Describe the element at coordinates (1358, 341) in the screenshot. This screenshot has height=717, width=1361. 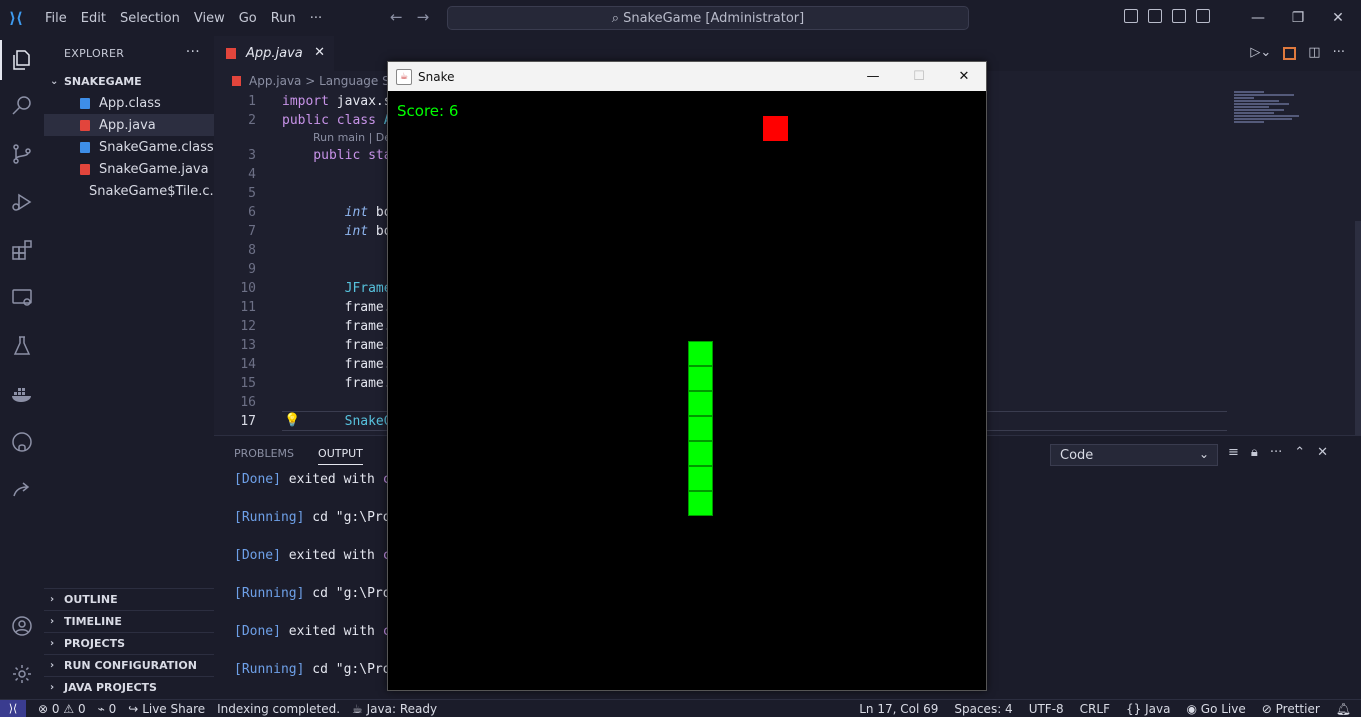
I see `editor-scrollbar` at that location.